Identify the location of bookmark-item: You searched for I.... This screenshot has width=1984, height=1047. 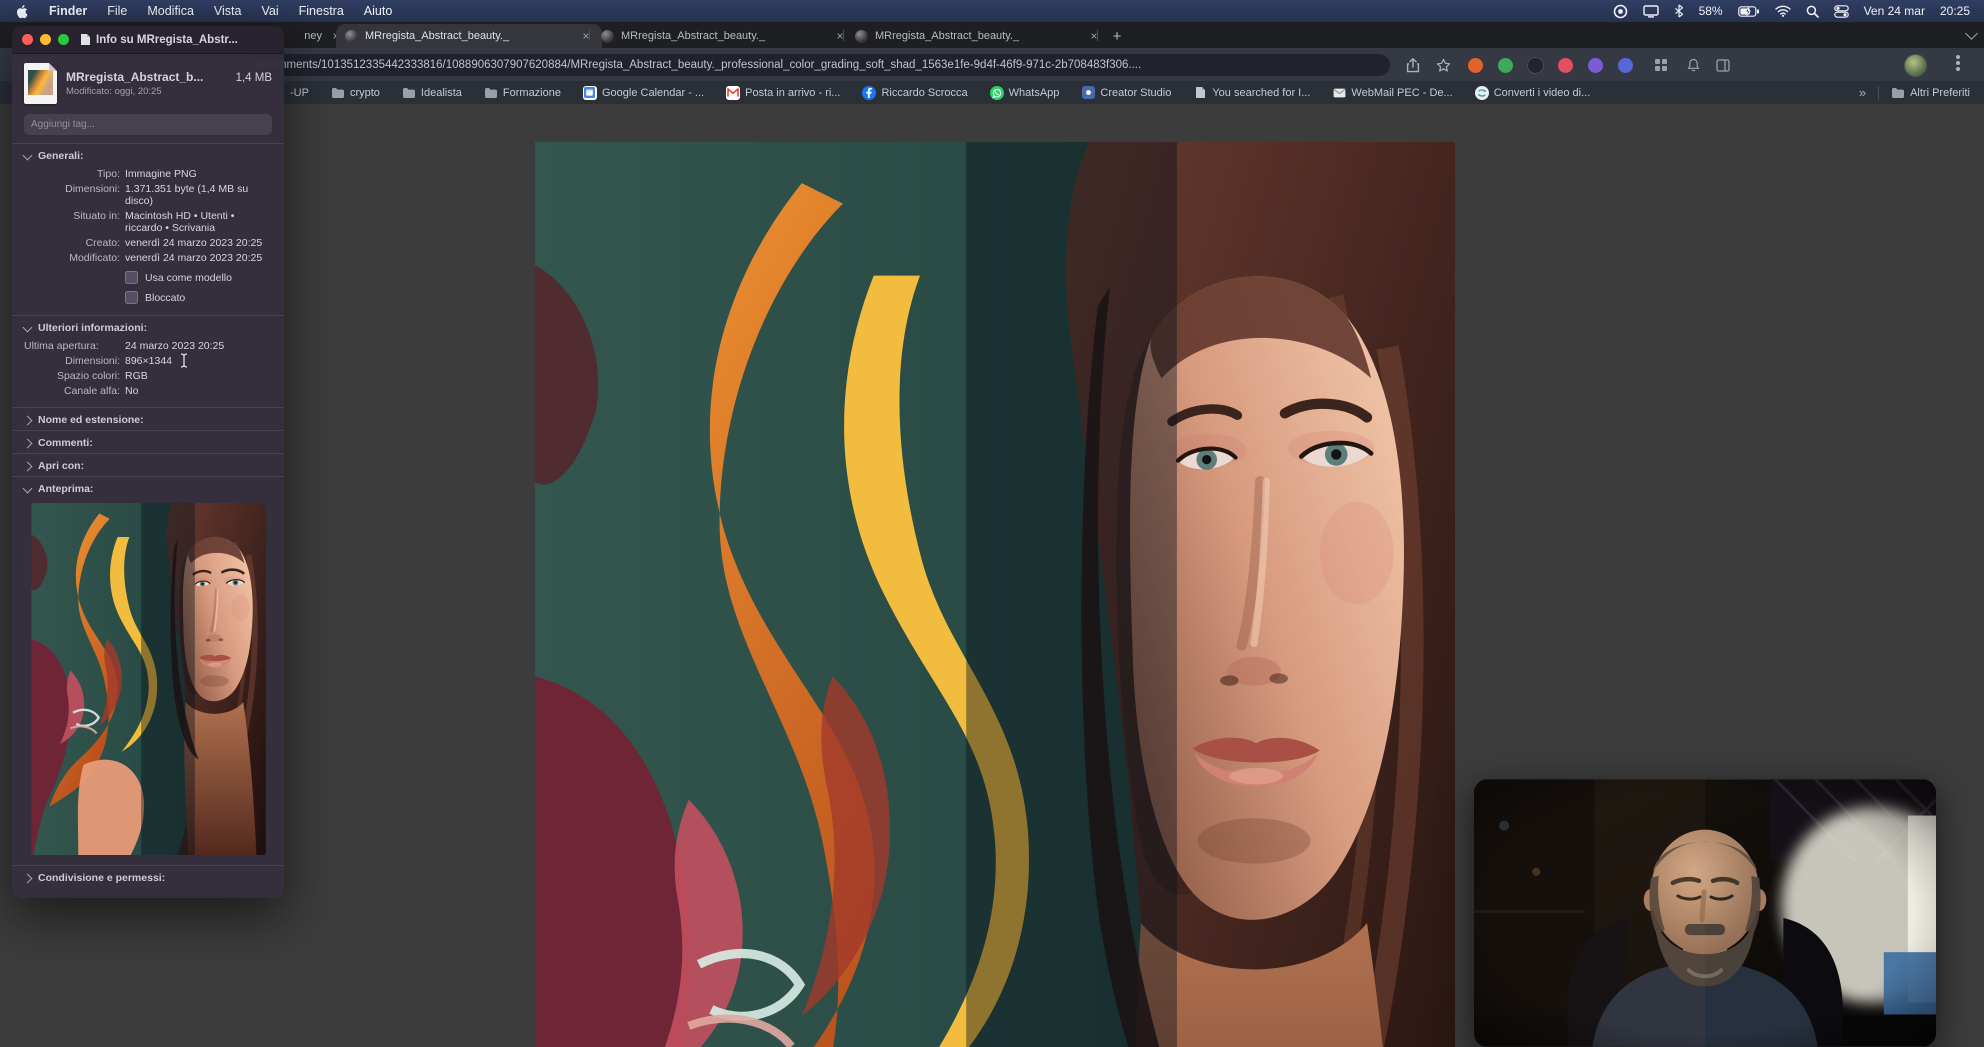
(1251, 93).